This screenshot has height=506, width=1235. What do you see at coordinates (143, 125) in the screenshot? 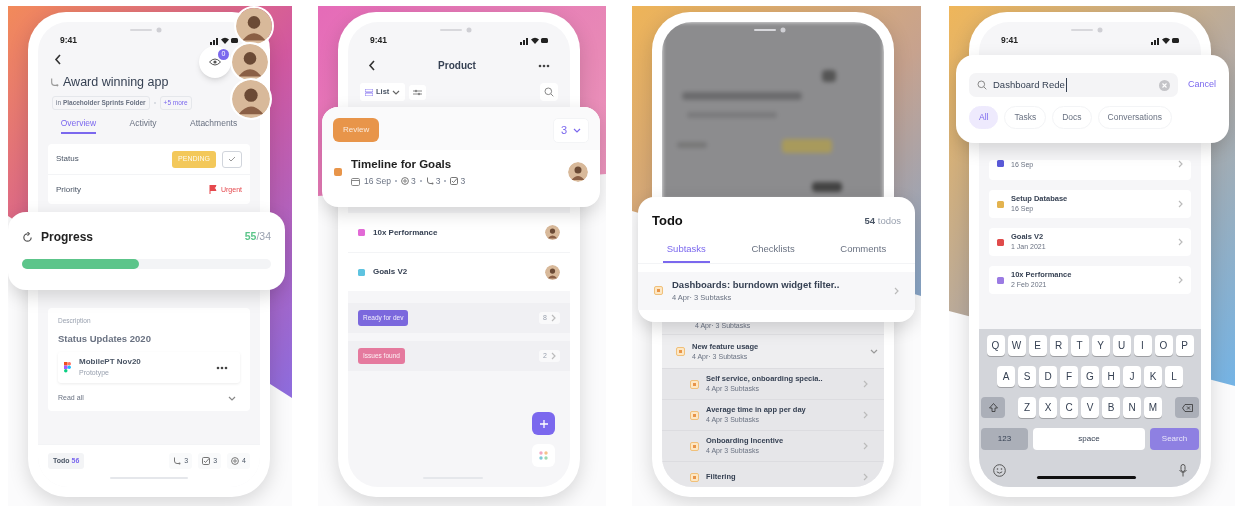
I see `tab: Activity` at bounding box center [143, 125].